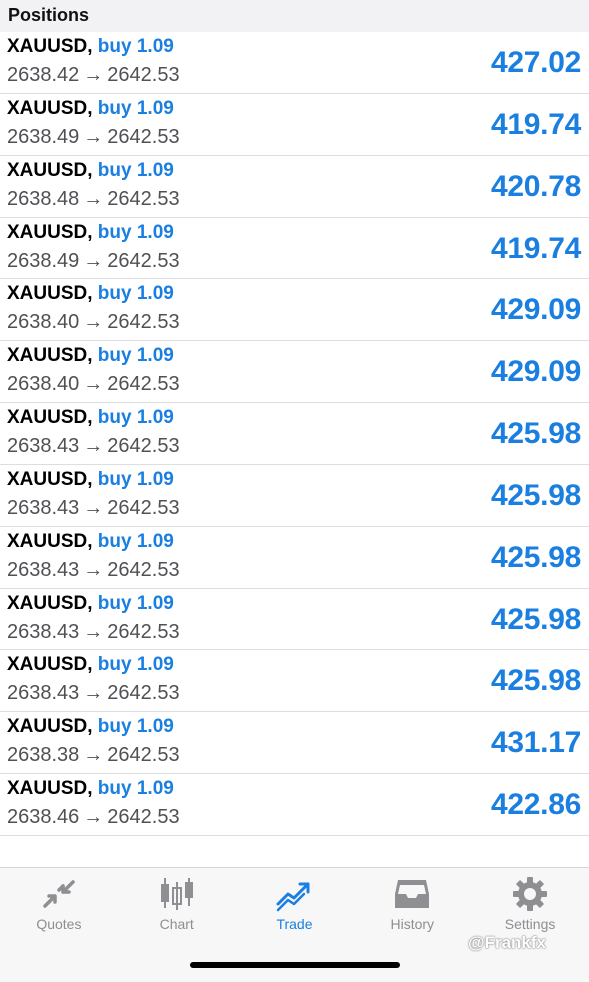  I want to click on price-line: 2638.40 → 2642.53, so click(93, 384).